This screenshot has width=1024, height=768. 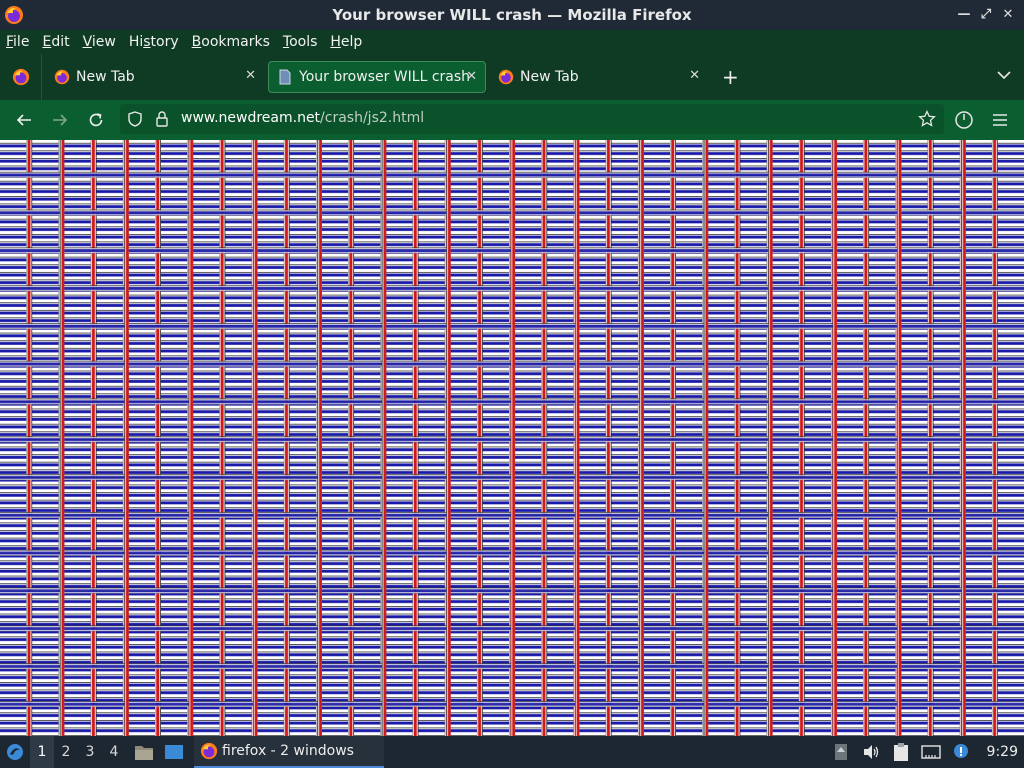 I want to click on menu-view: View, so click(x=99, y=42).